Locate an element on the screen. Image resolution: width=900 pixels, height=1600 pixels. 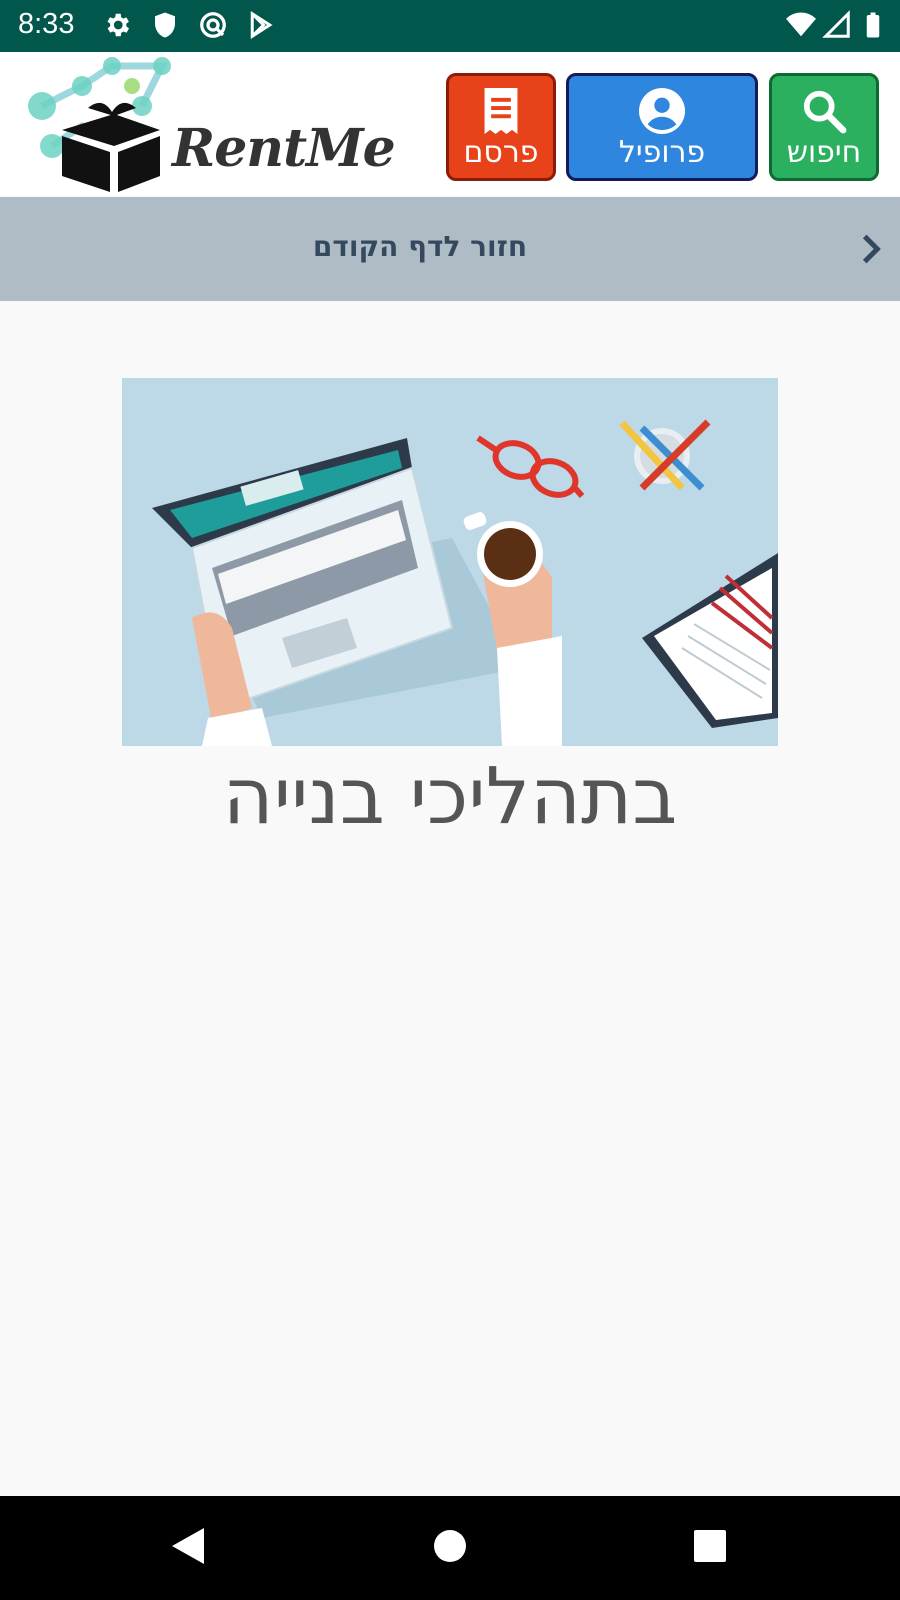
shield-icon is located at coordinates (165, 25).